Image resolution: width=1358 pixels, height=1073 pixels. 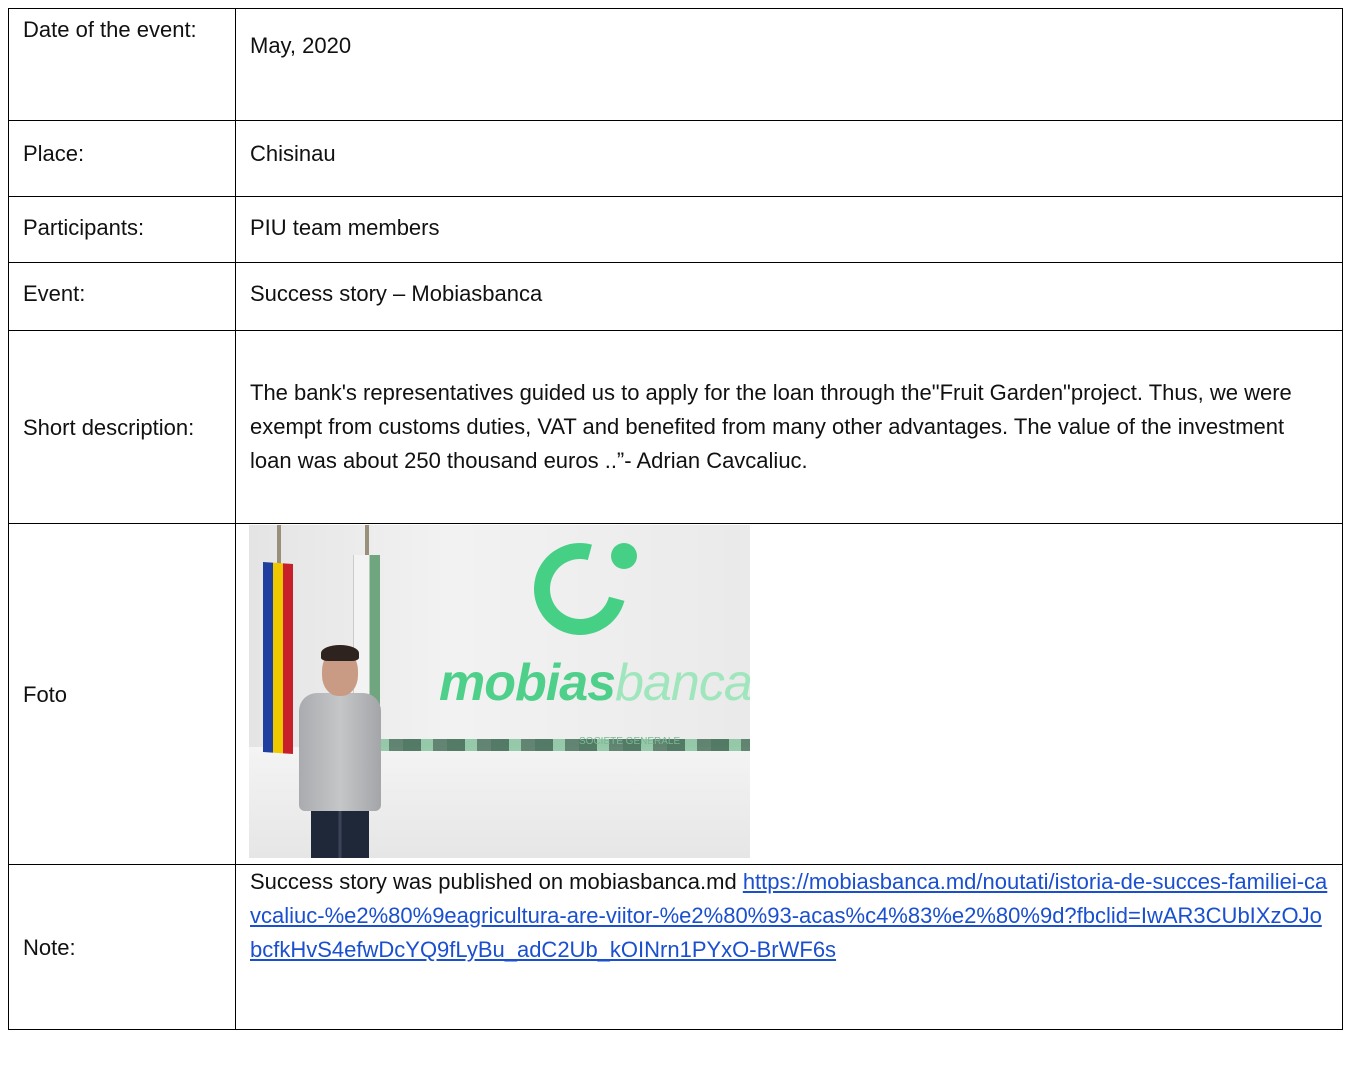 What do you see at coordinates (122, 427) in the screenshot?
I see `label-description: Short description:` at bounding box center [122, 427].